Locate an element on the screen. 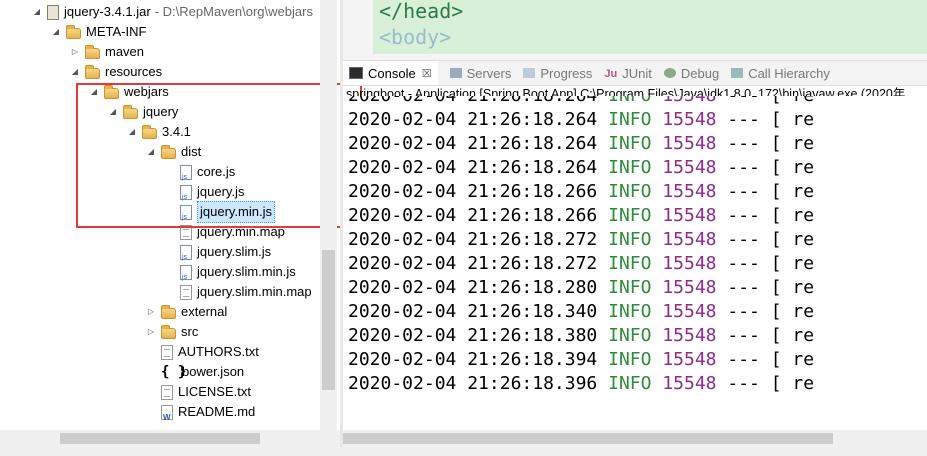 The height and width of the screenshot is (456, 927). tab-label: Console is located at coordinates (392, 73).